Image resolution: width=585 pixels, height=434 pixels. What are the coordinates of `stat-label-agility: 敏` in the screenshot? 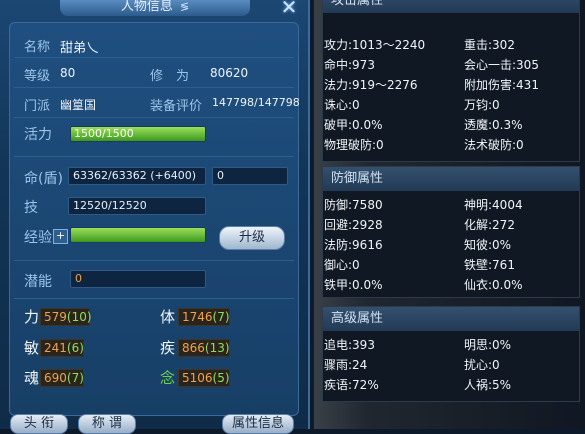 It's located at (32, 348).